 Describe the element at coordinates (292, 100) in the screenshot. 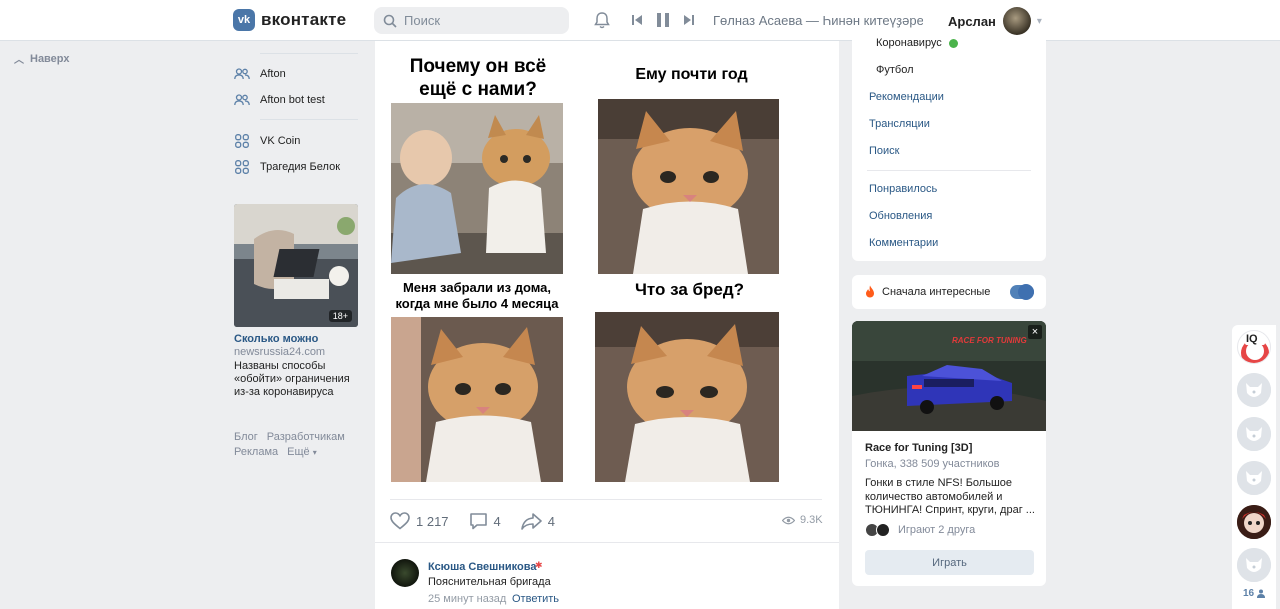

I see `left-nav-label: Afton bot test` at that location.